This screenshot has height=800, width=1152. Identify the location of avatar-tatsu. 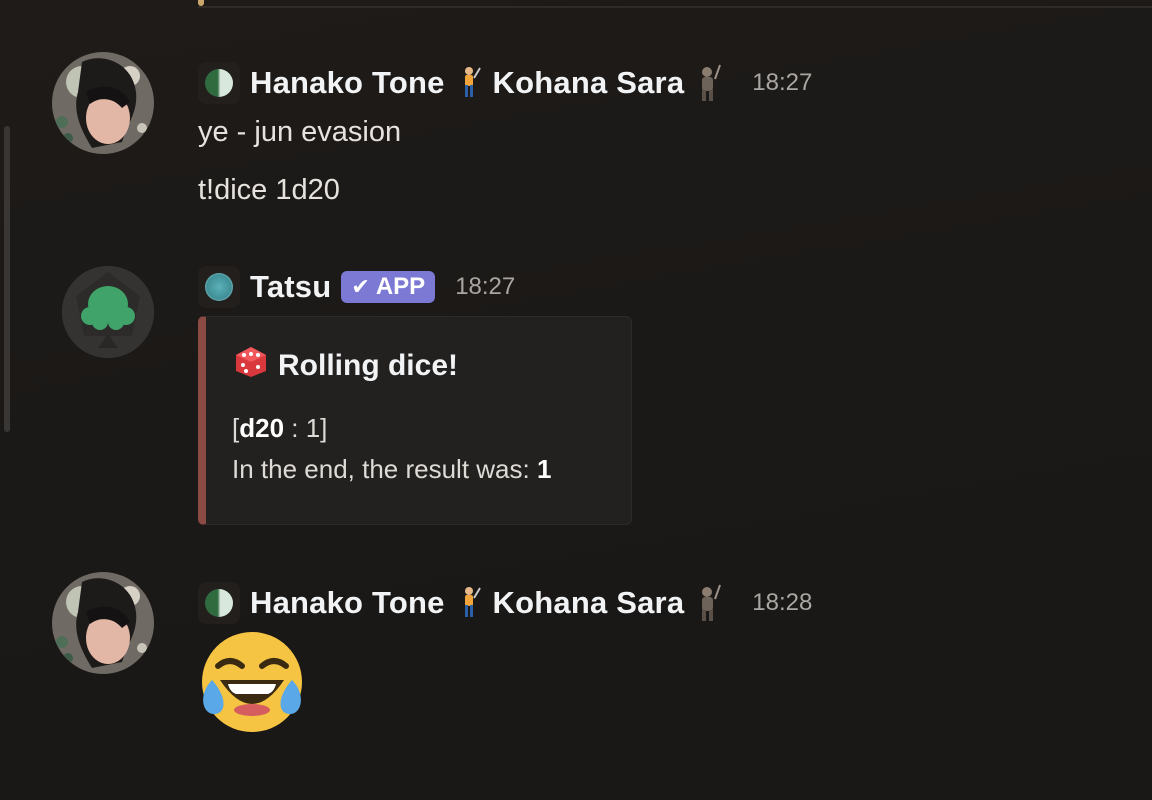
(108, 312).